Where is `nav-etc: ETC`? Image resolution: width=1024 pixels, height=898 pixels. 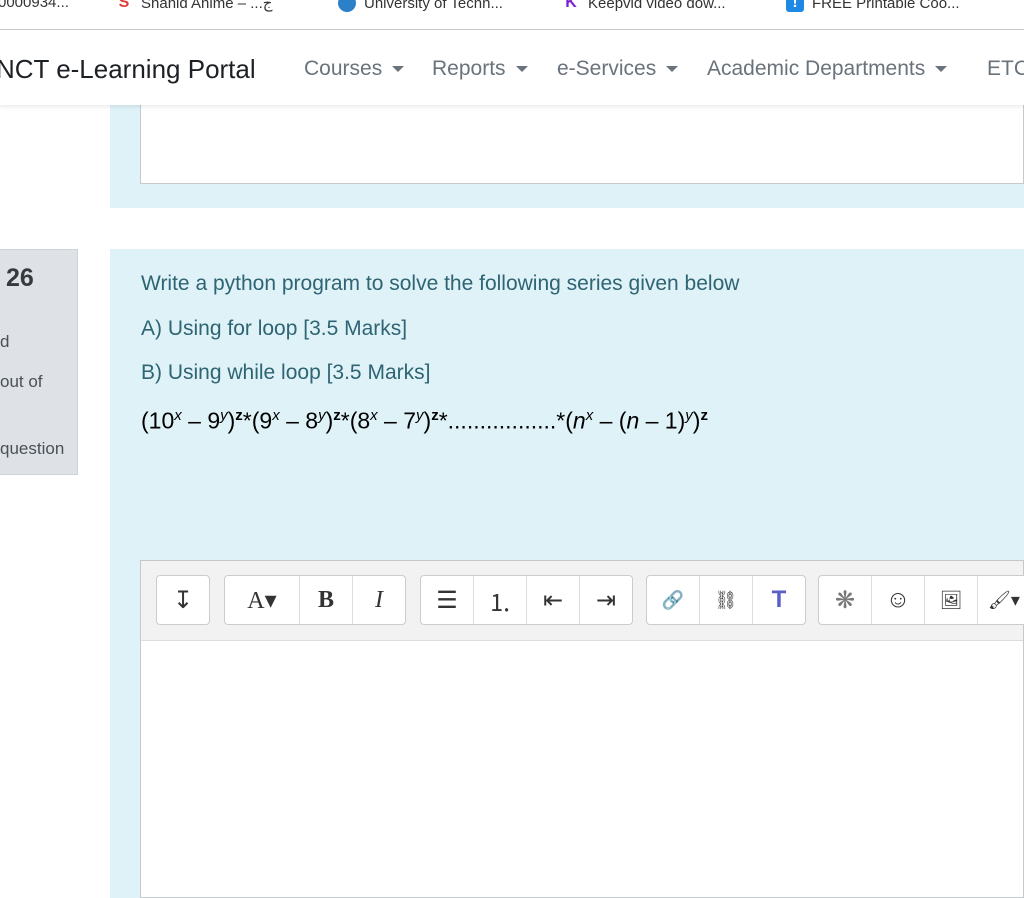 nav-etc: ETC is located at coordinates (1005, 69).